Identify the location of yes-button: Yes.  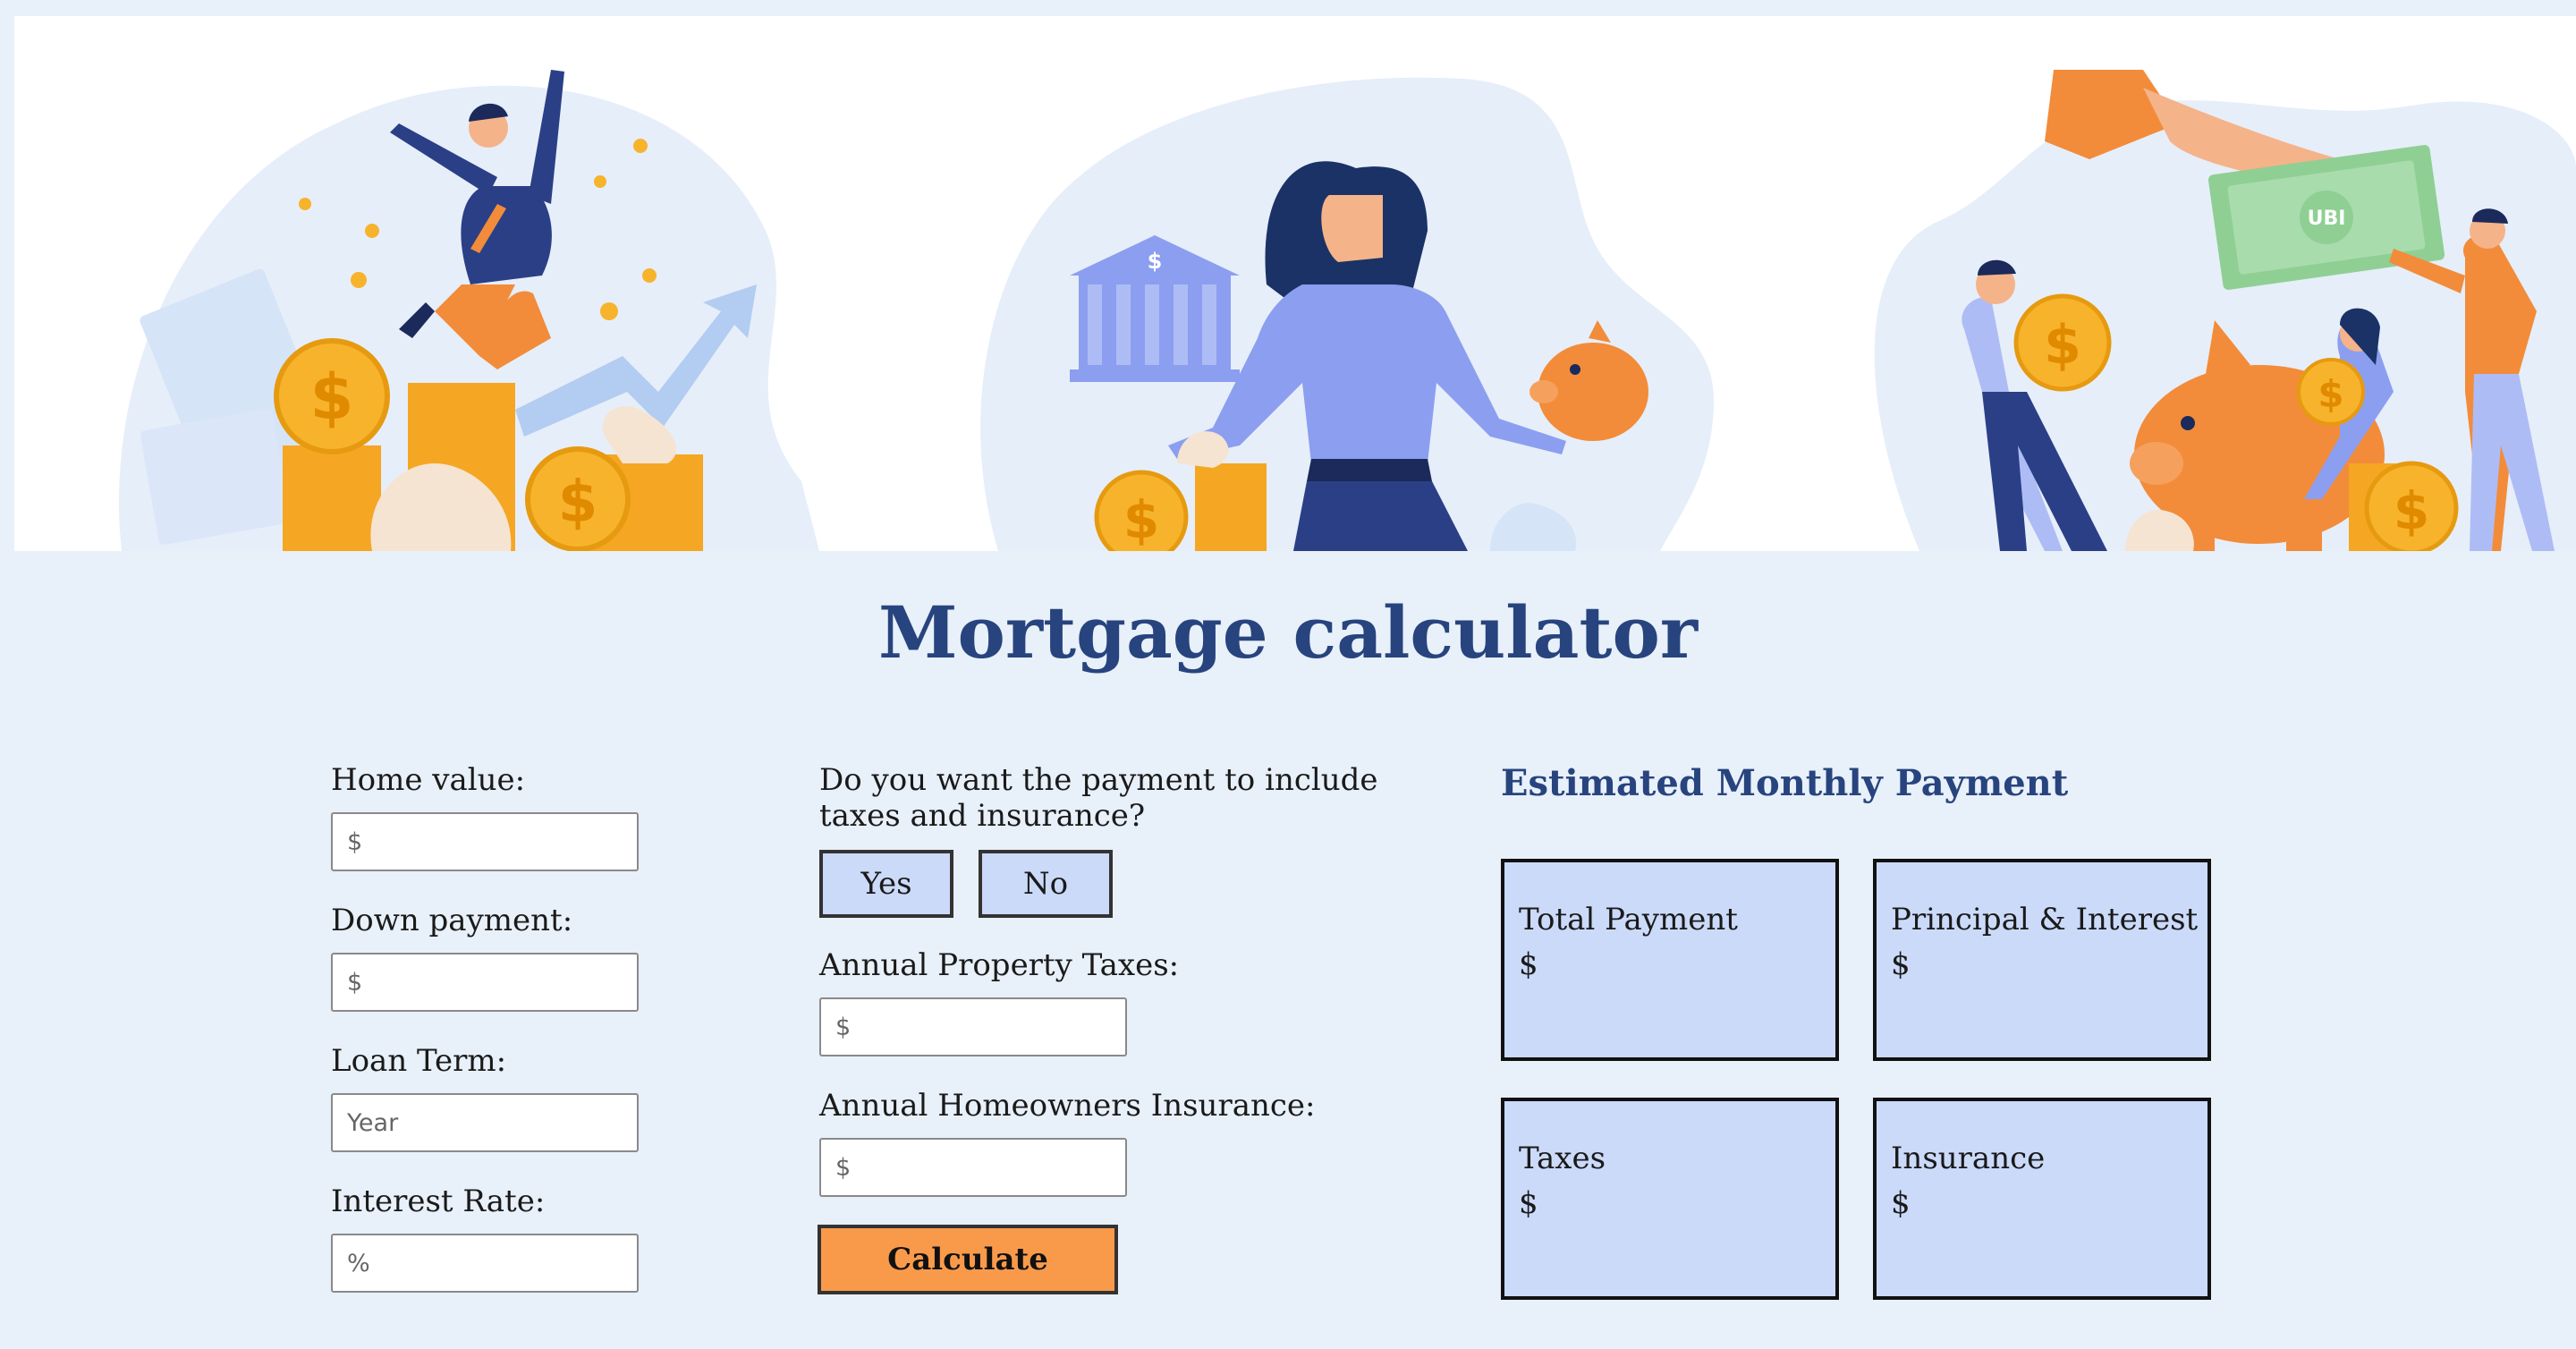
(886, 884).